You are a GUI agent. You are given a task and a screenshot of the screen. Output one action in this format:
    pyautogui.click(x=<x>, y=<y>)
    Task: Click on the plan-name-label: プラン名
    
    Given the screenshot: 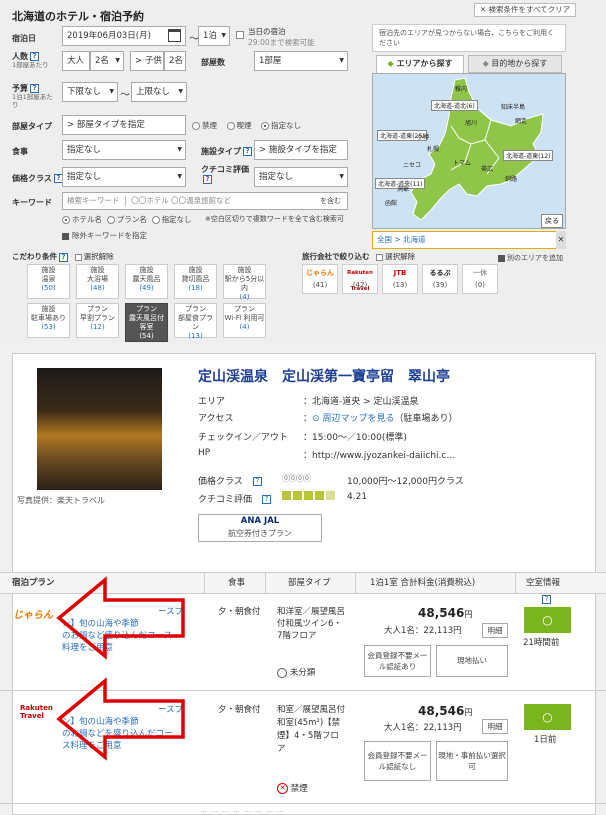 What is the action you would take?
    pyautogui.click(x=131, y=219)
    